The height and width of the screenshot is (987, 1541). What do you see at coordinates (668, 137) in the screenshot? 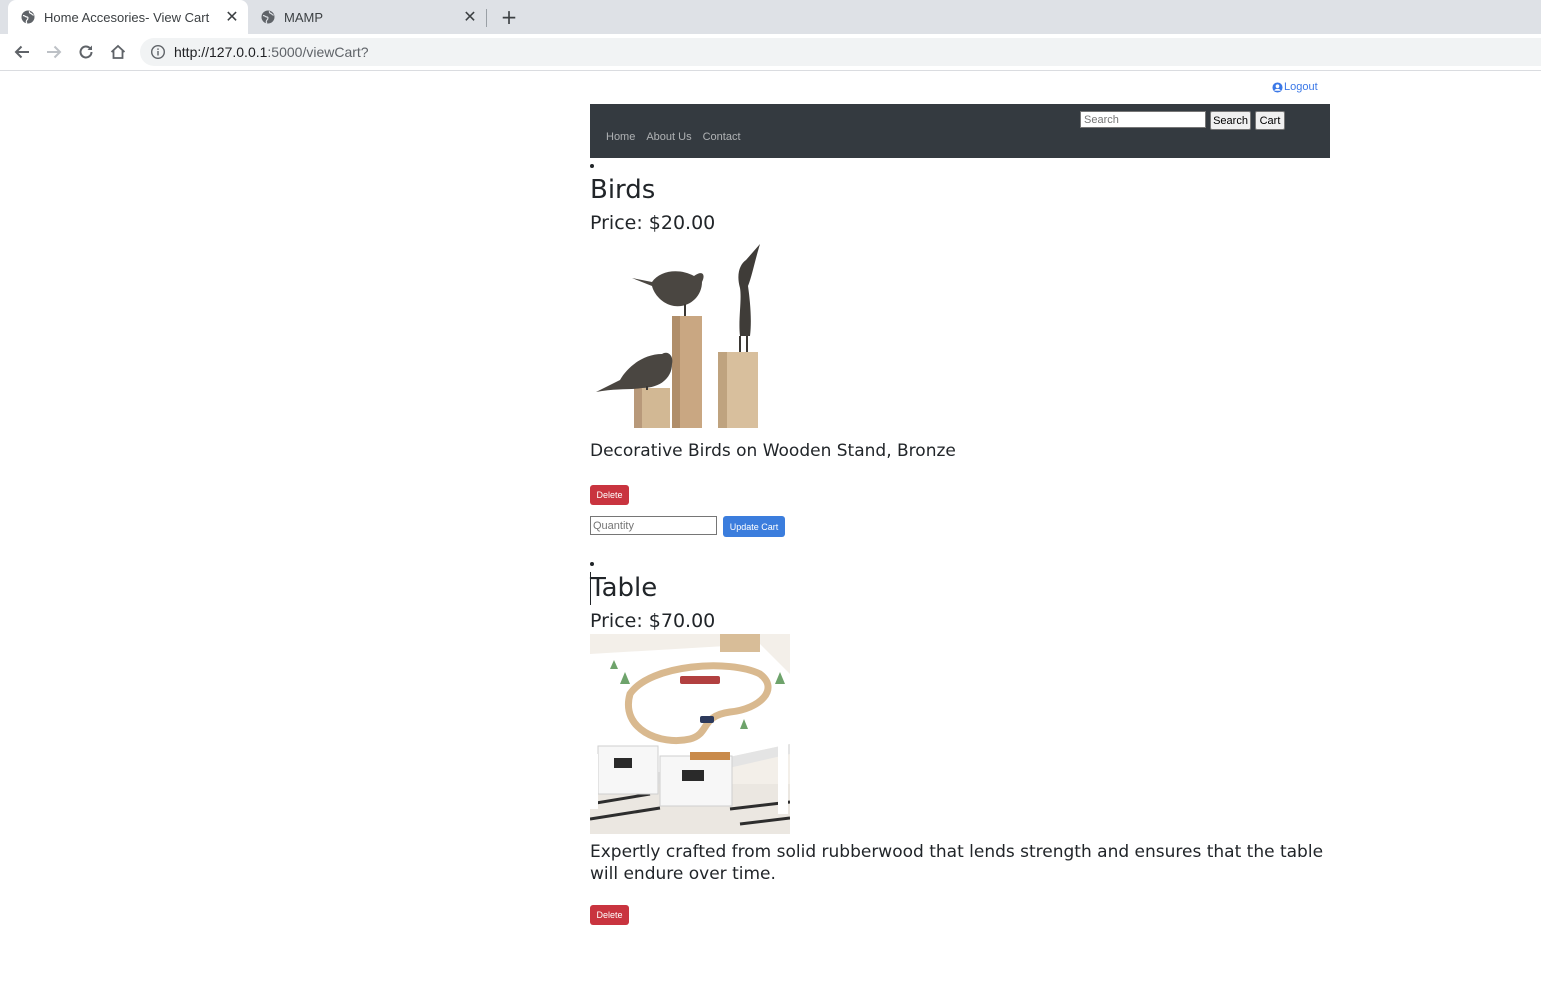
I see `nav-link-about-us: About Us` at bounding box center [668, 137].